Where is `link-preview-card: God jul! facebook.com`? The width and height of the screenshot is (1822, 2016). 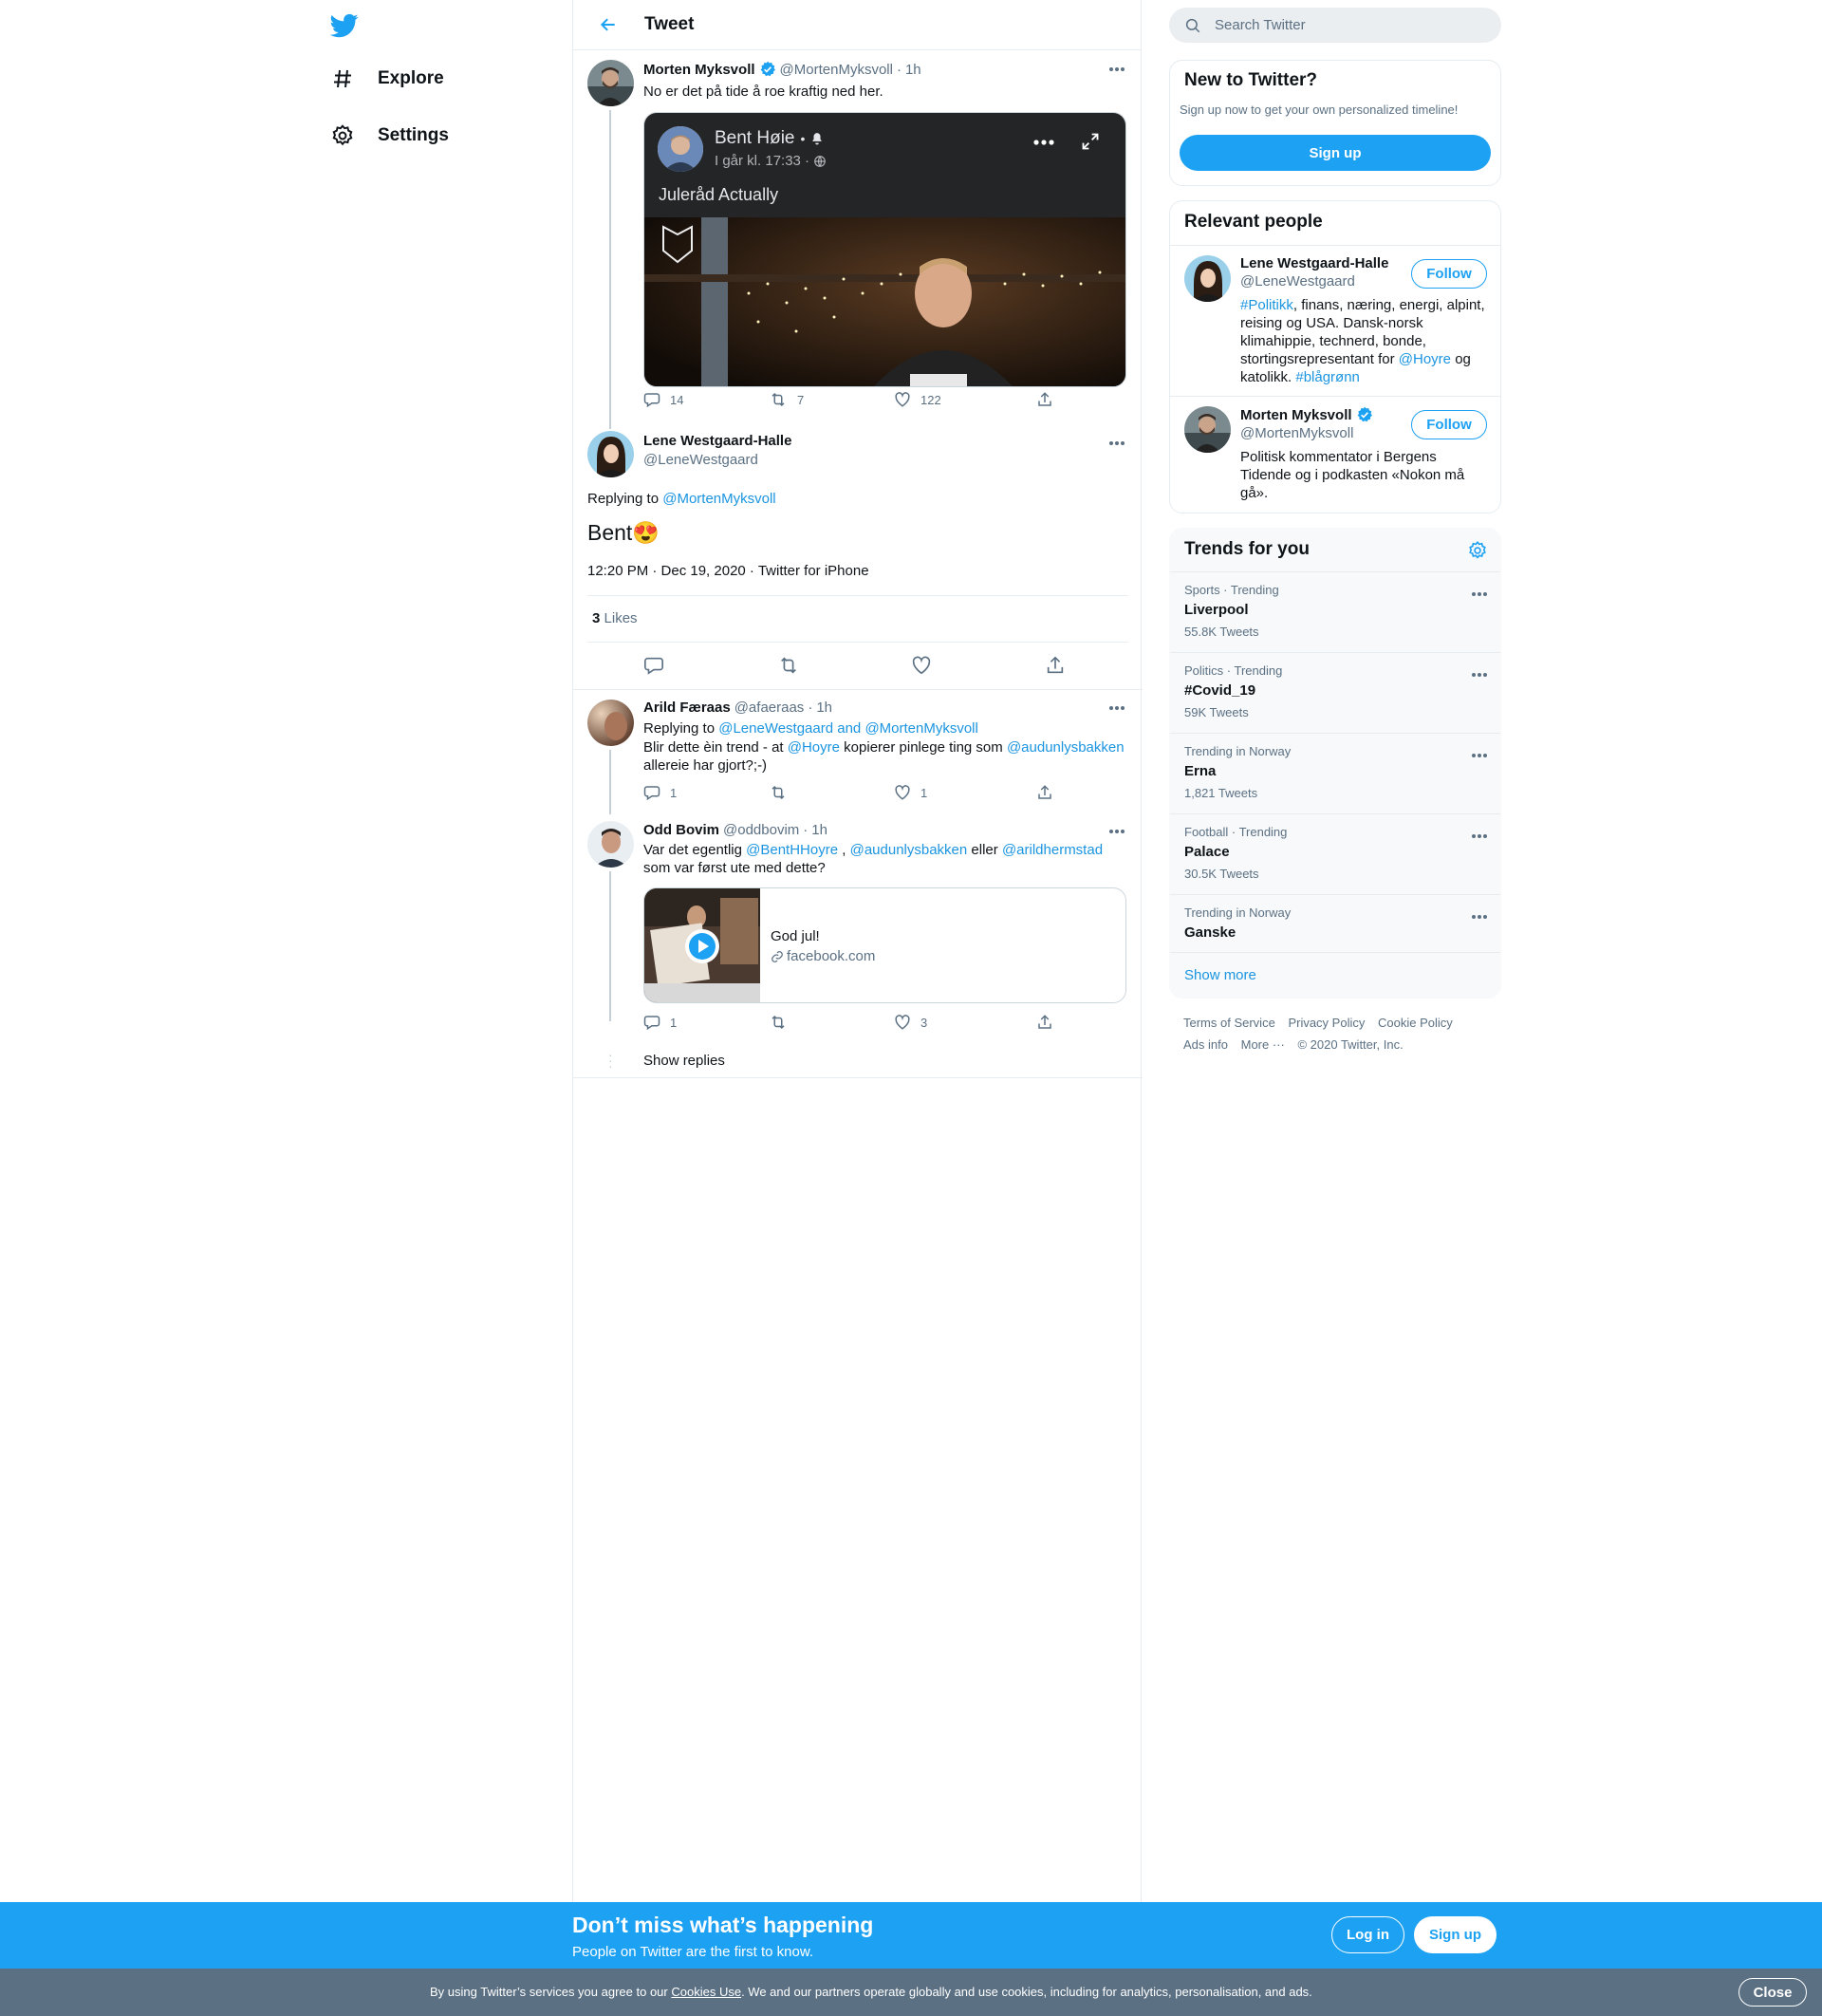
link-preview-card: God jul! facebook.com is located at coordinates (884, 945).